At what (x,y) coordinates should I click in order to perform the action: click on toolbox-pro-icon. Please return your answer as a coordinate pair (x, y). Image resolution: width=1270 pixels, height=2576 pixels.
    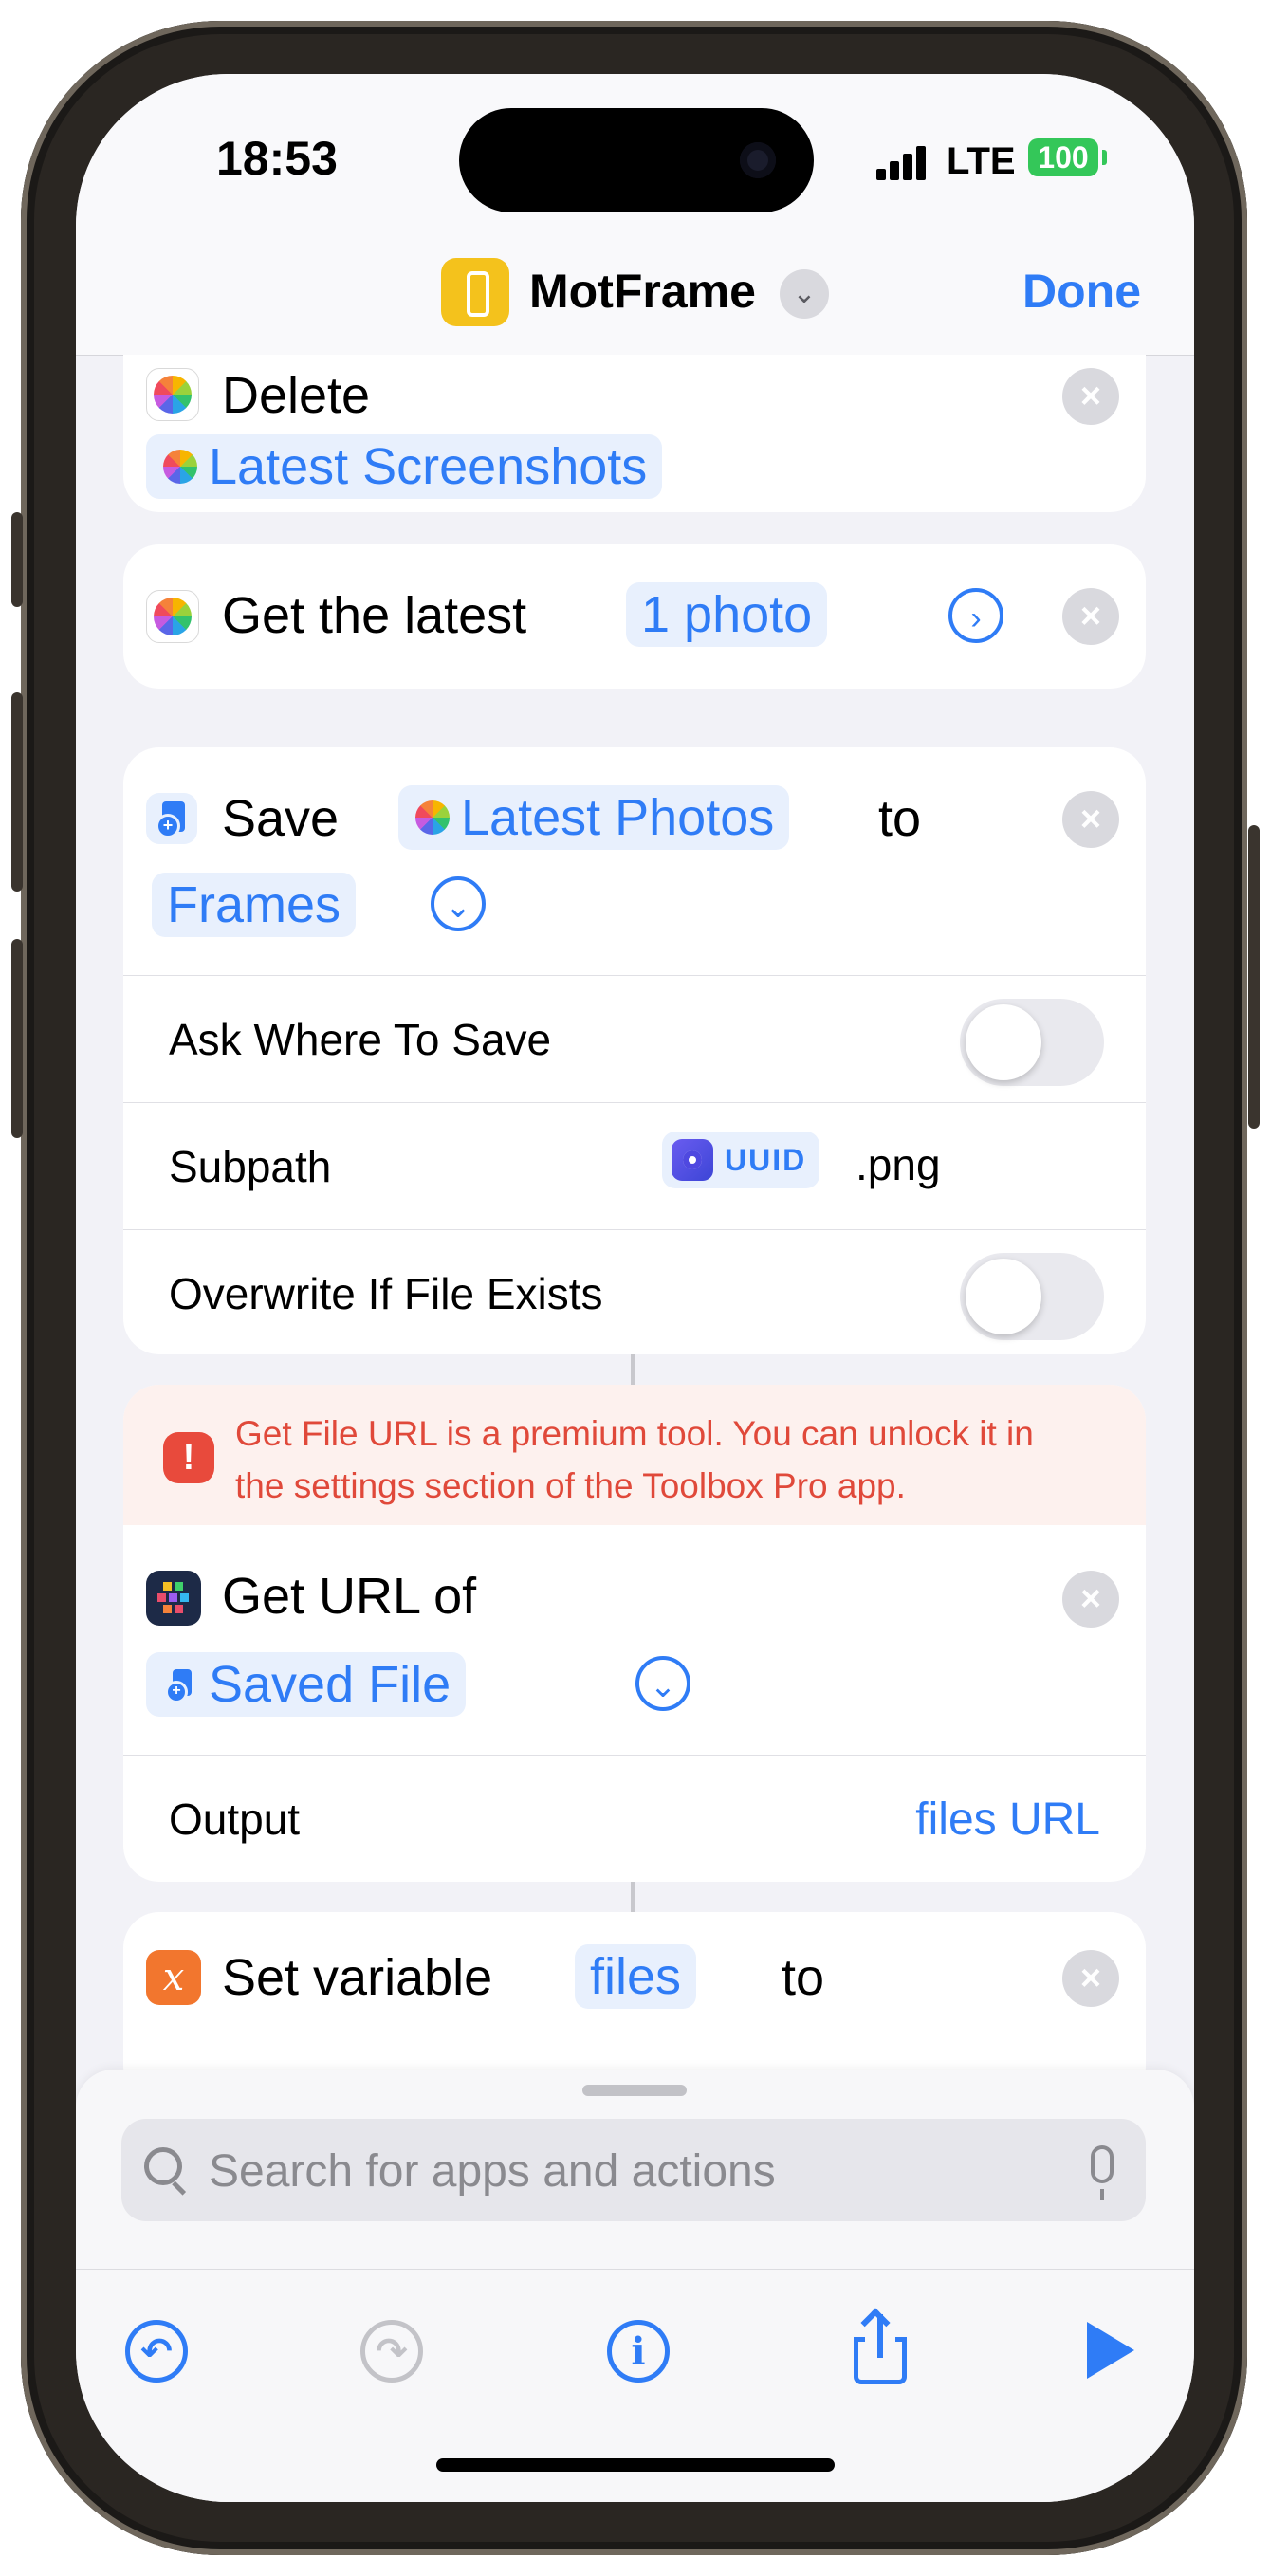
    Looking at the image, I should click on (173, 1598).